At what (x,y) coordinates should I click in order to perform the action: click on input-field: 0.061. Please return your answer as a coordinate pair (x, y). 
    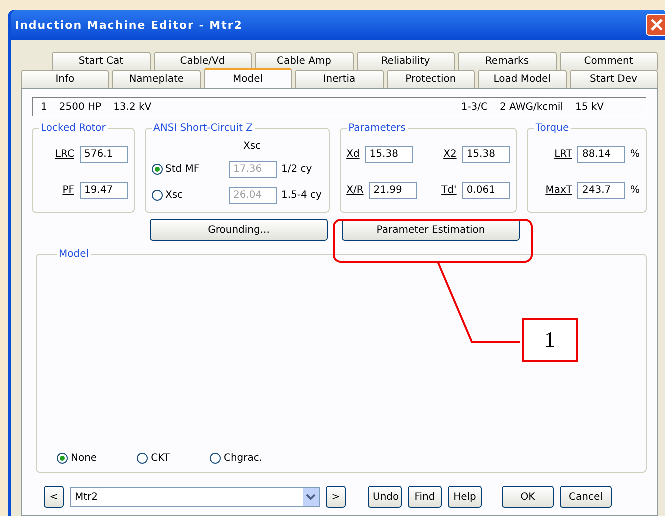
    Looking at the image, I should click on (486, 190).